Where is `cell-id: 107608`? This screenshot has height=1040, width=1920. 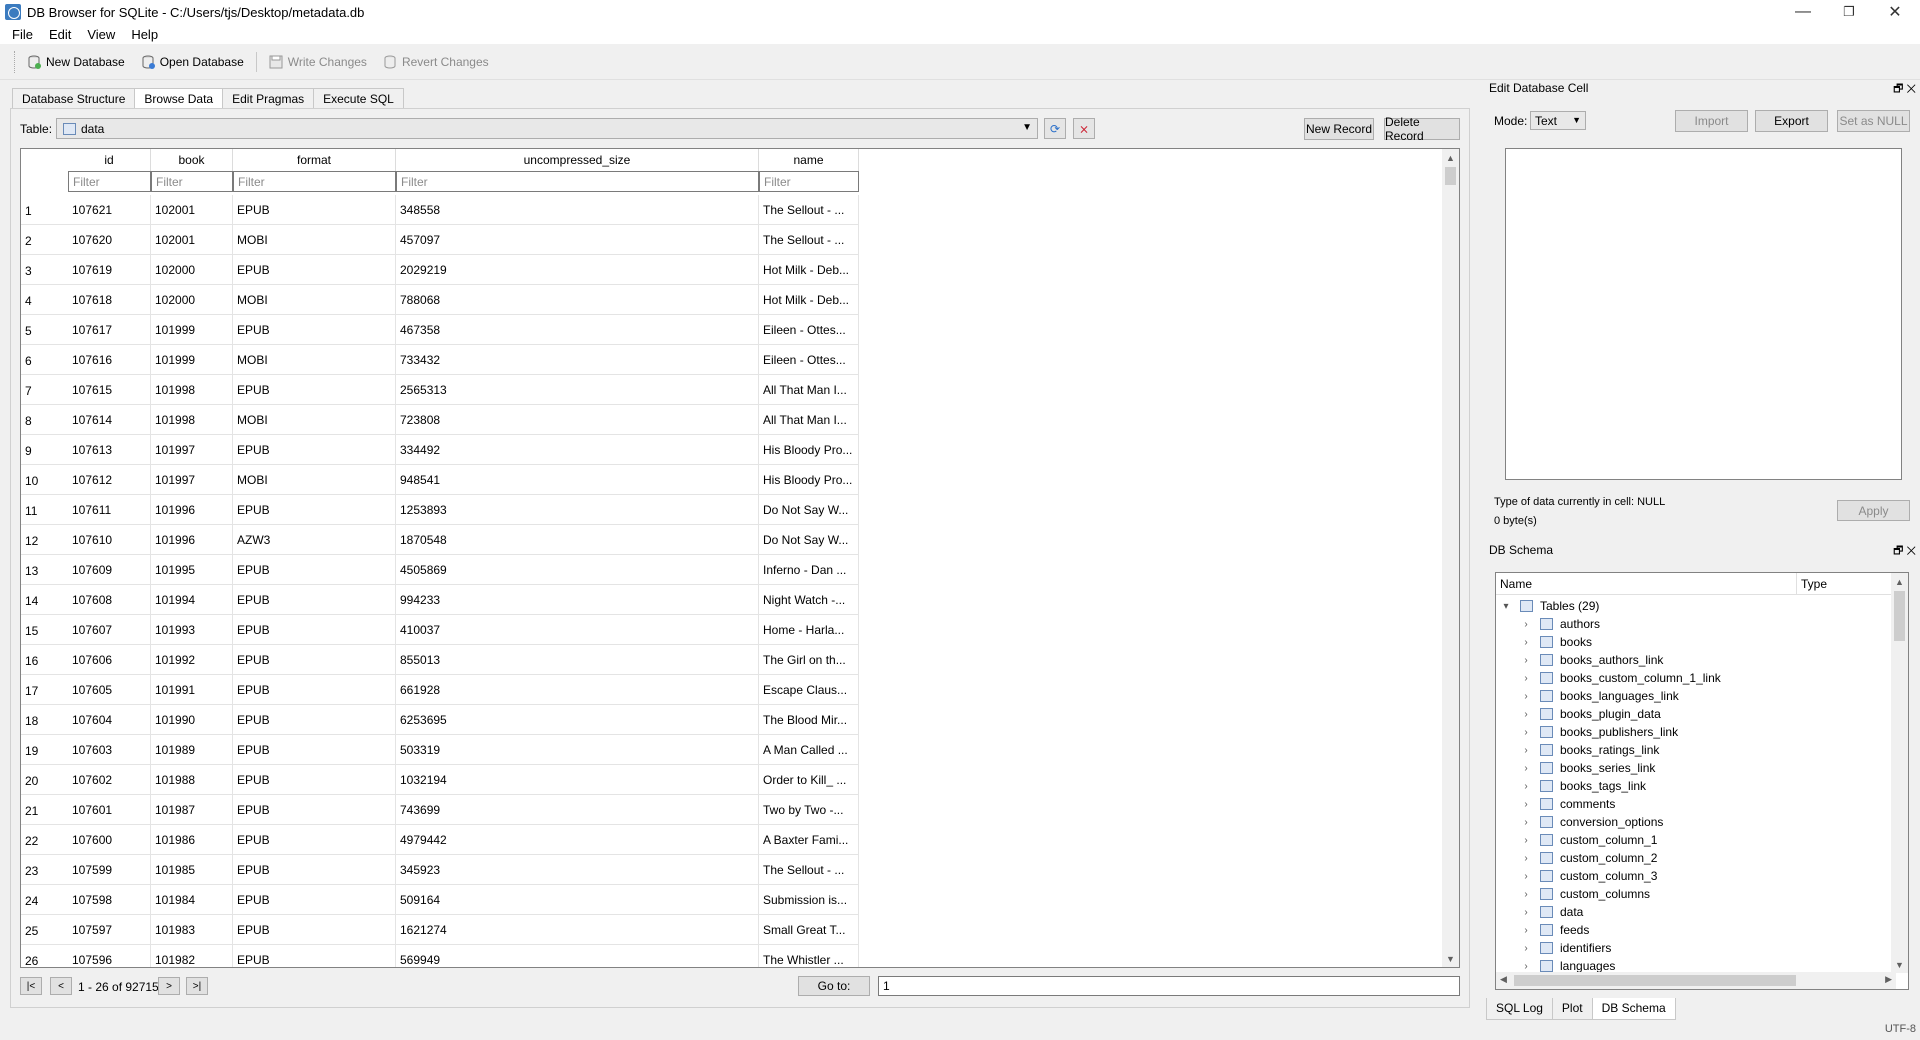 cell-id: 107608 is located at coordinates (109, 600).